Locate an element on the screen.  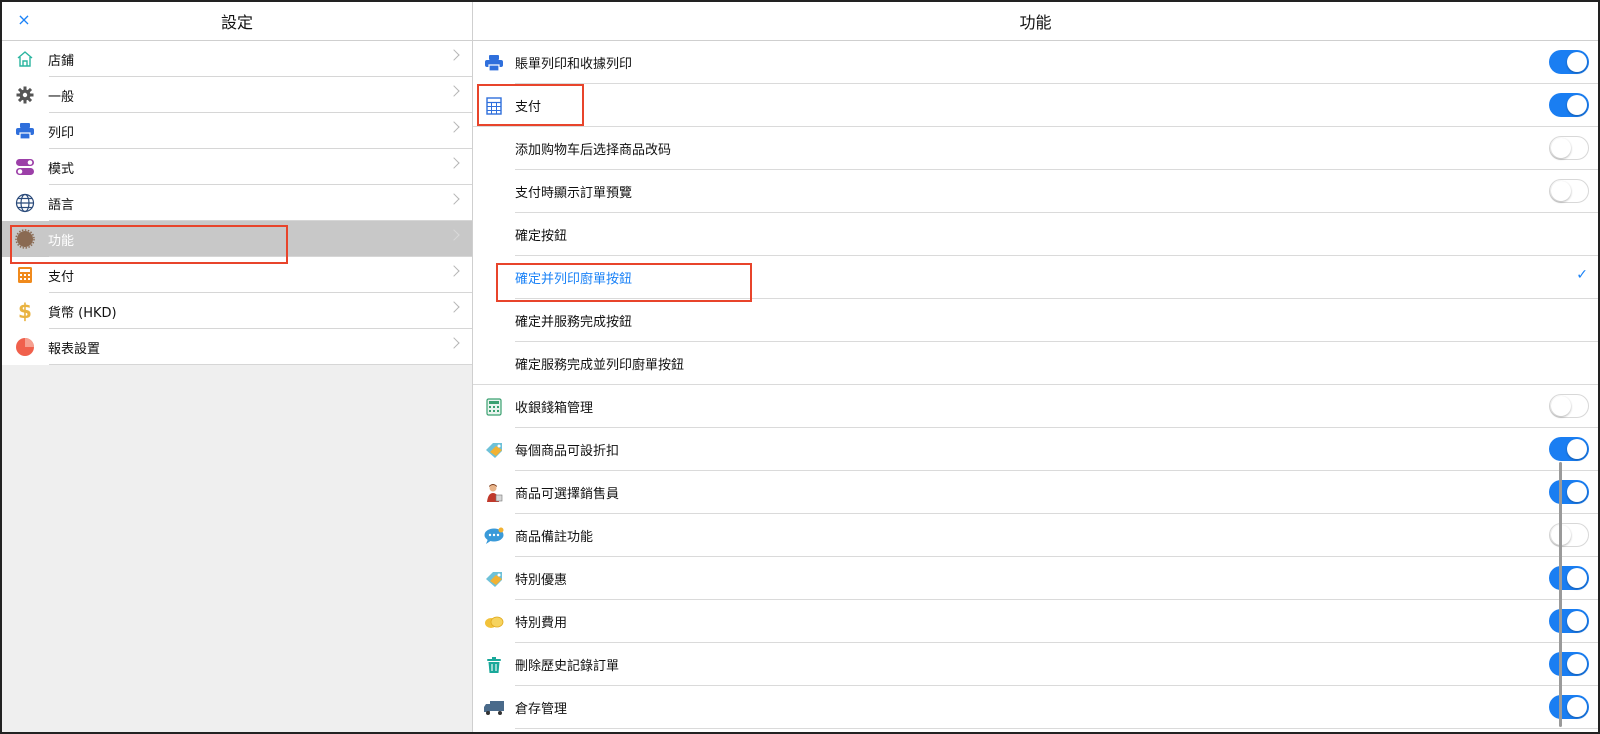
function-icon is located at coordinates (25, 239).